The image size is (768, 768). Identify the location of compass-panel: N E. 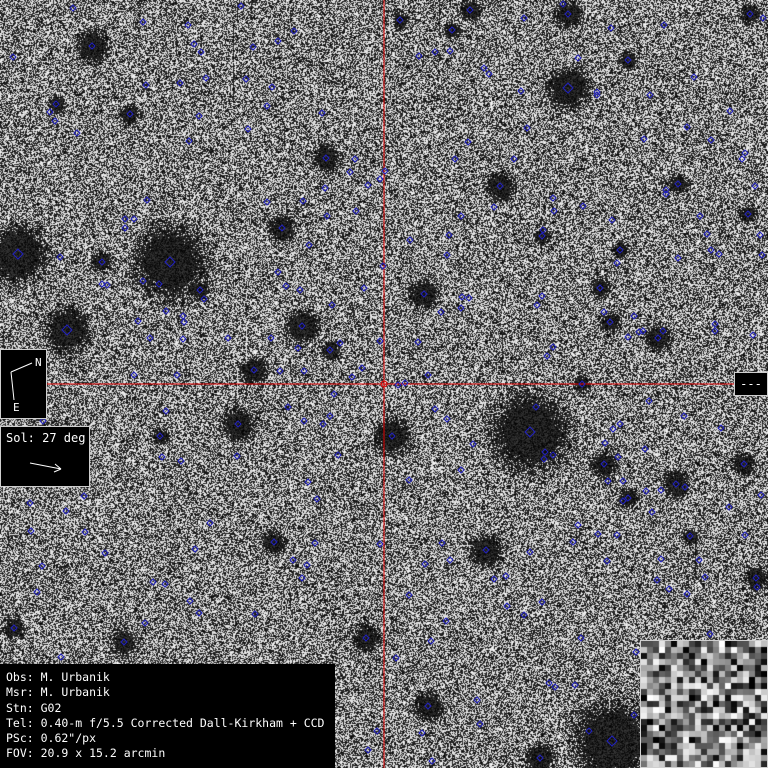
(23, 384).